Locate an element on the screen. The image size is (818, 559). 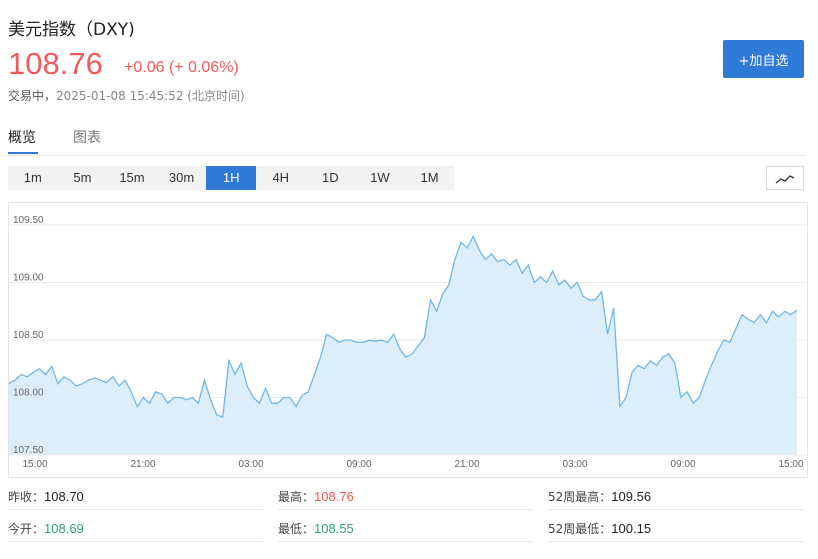
y-tick-label: 109.00 is located at coordinates (28, 278).